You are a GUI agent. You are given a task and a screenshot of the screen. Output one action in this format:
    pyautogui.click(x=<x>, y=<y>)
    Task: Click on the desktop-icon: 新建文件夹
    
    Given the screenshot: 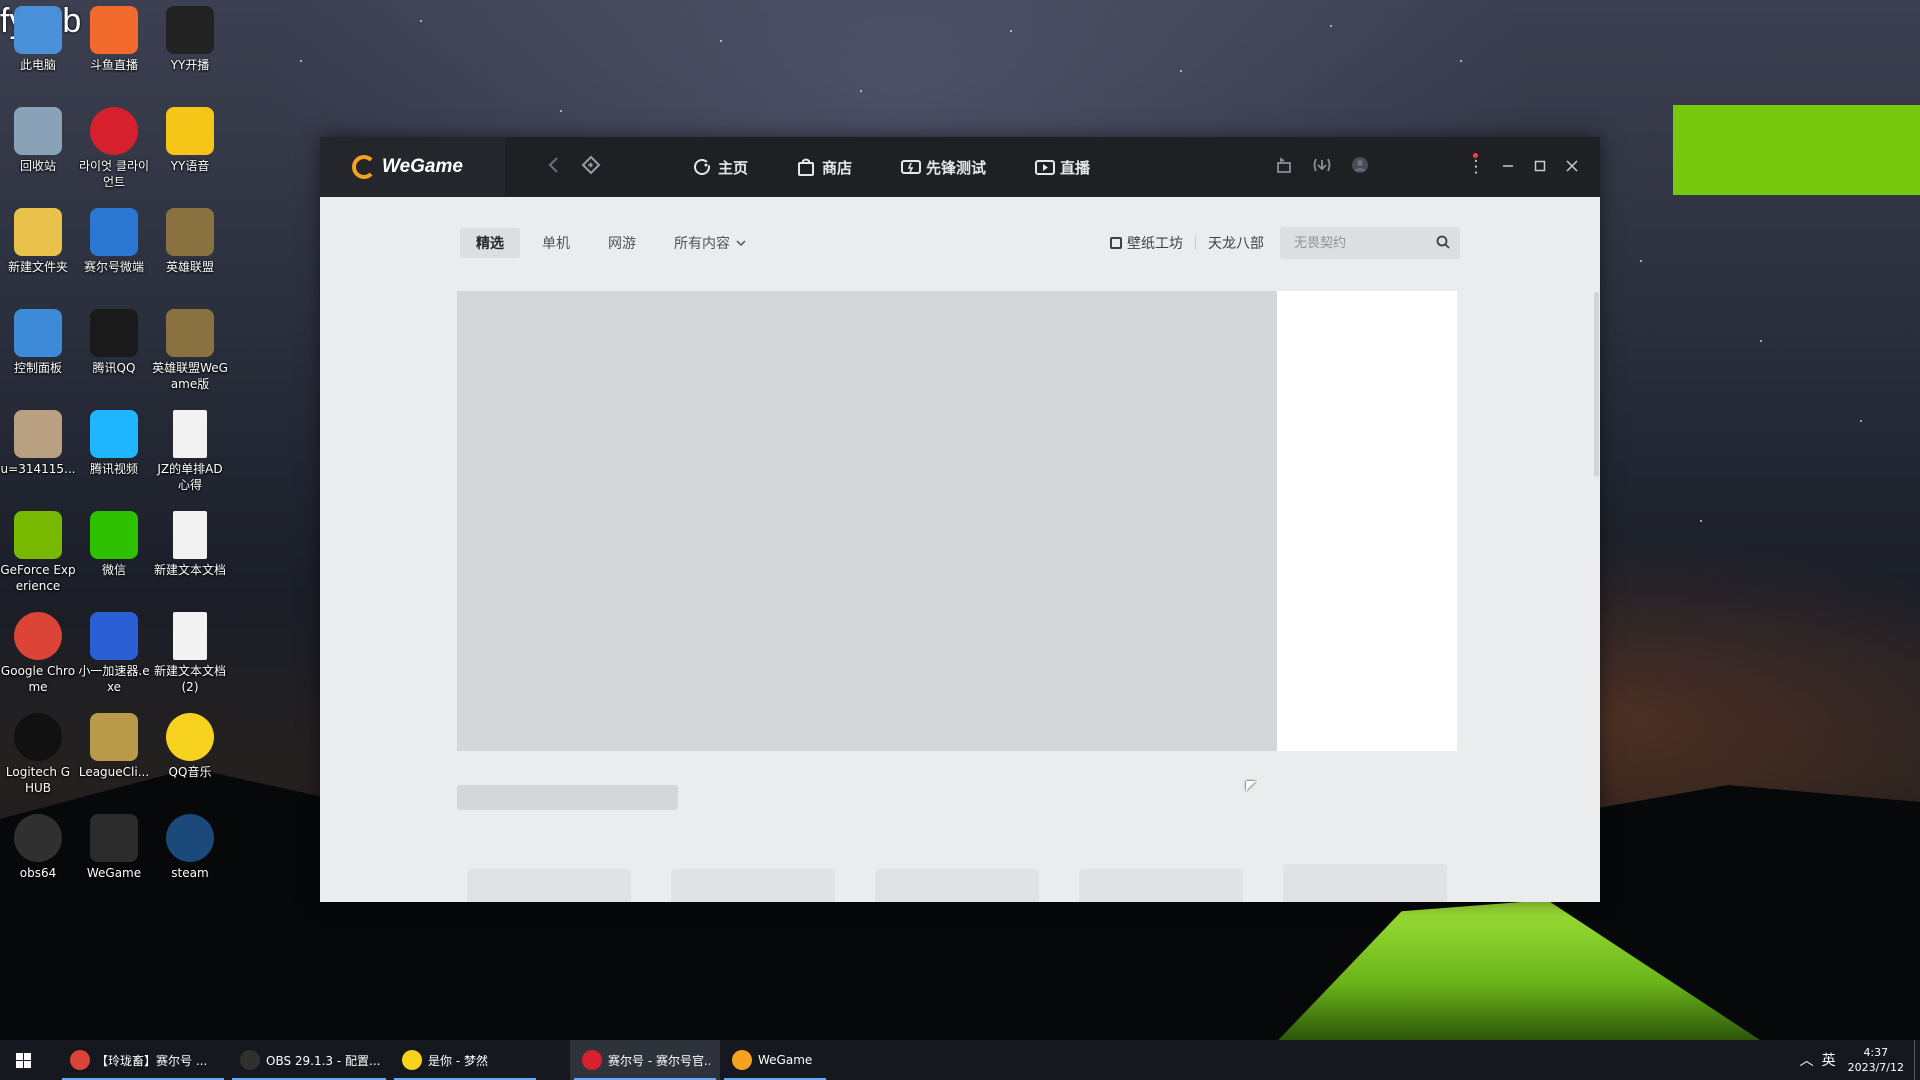 What is the action you would take?
    pyautogui.click(x=38, y=241)
    